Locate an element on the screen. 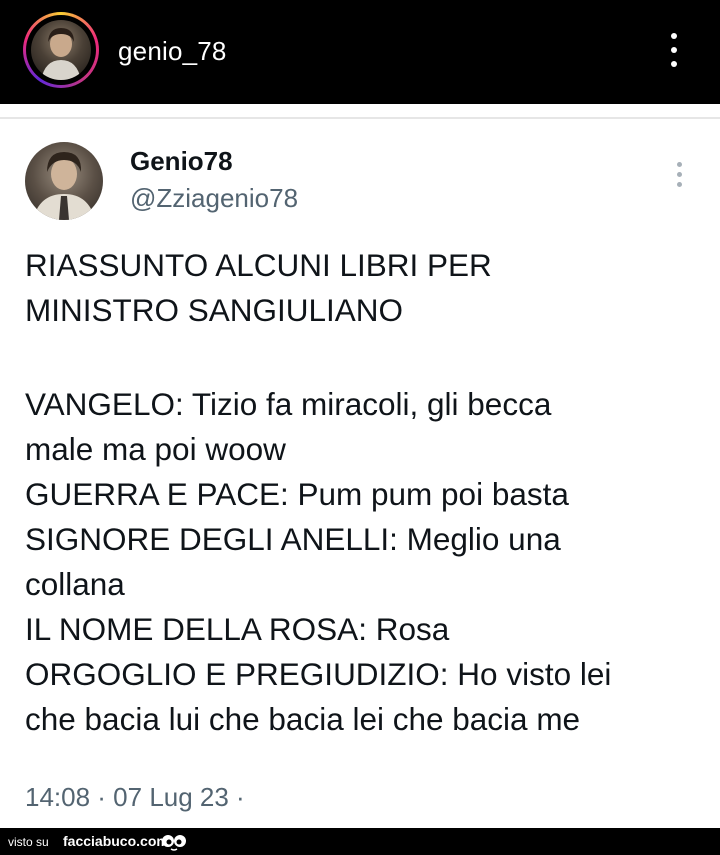 This screenshot has height=855, width=720. tweet-line: GUERRA E PACE: Pum pum poi basta is located at coordinates (297, 494).